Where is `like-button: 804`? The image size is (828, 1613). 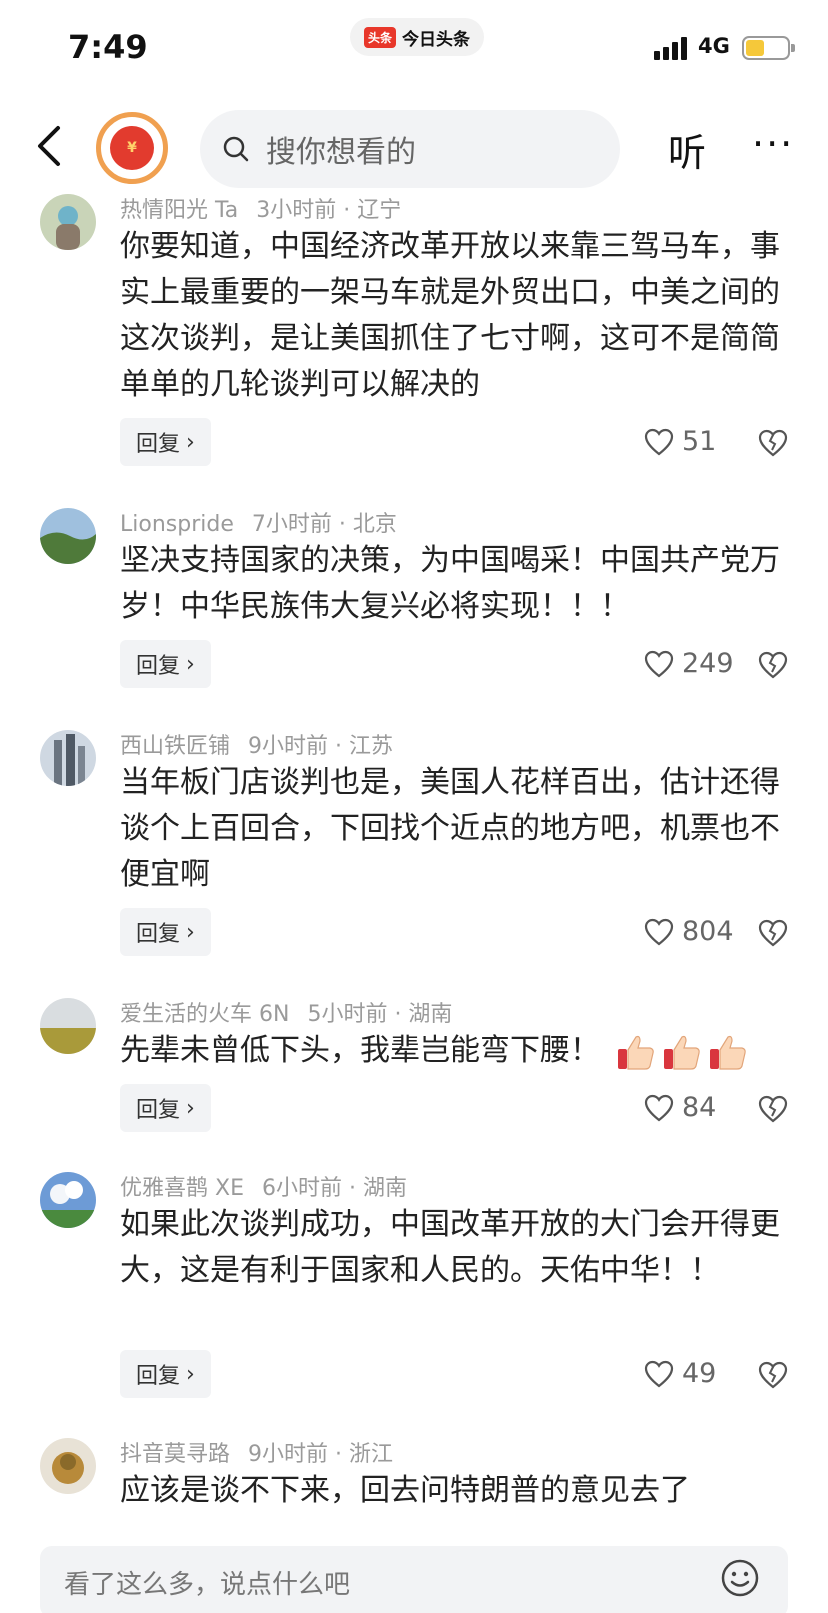 like-button: 804 is located at coordinates (689, 931).